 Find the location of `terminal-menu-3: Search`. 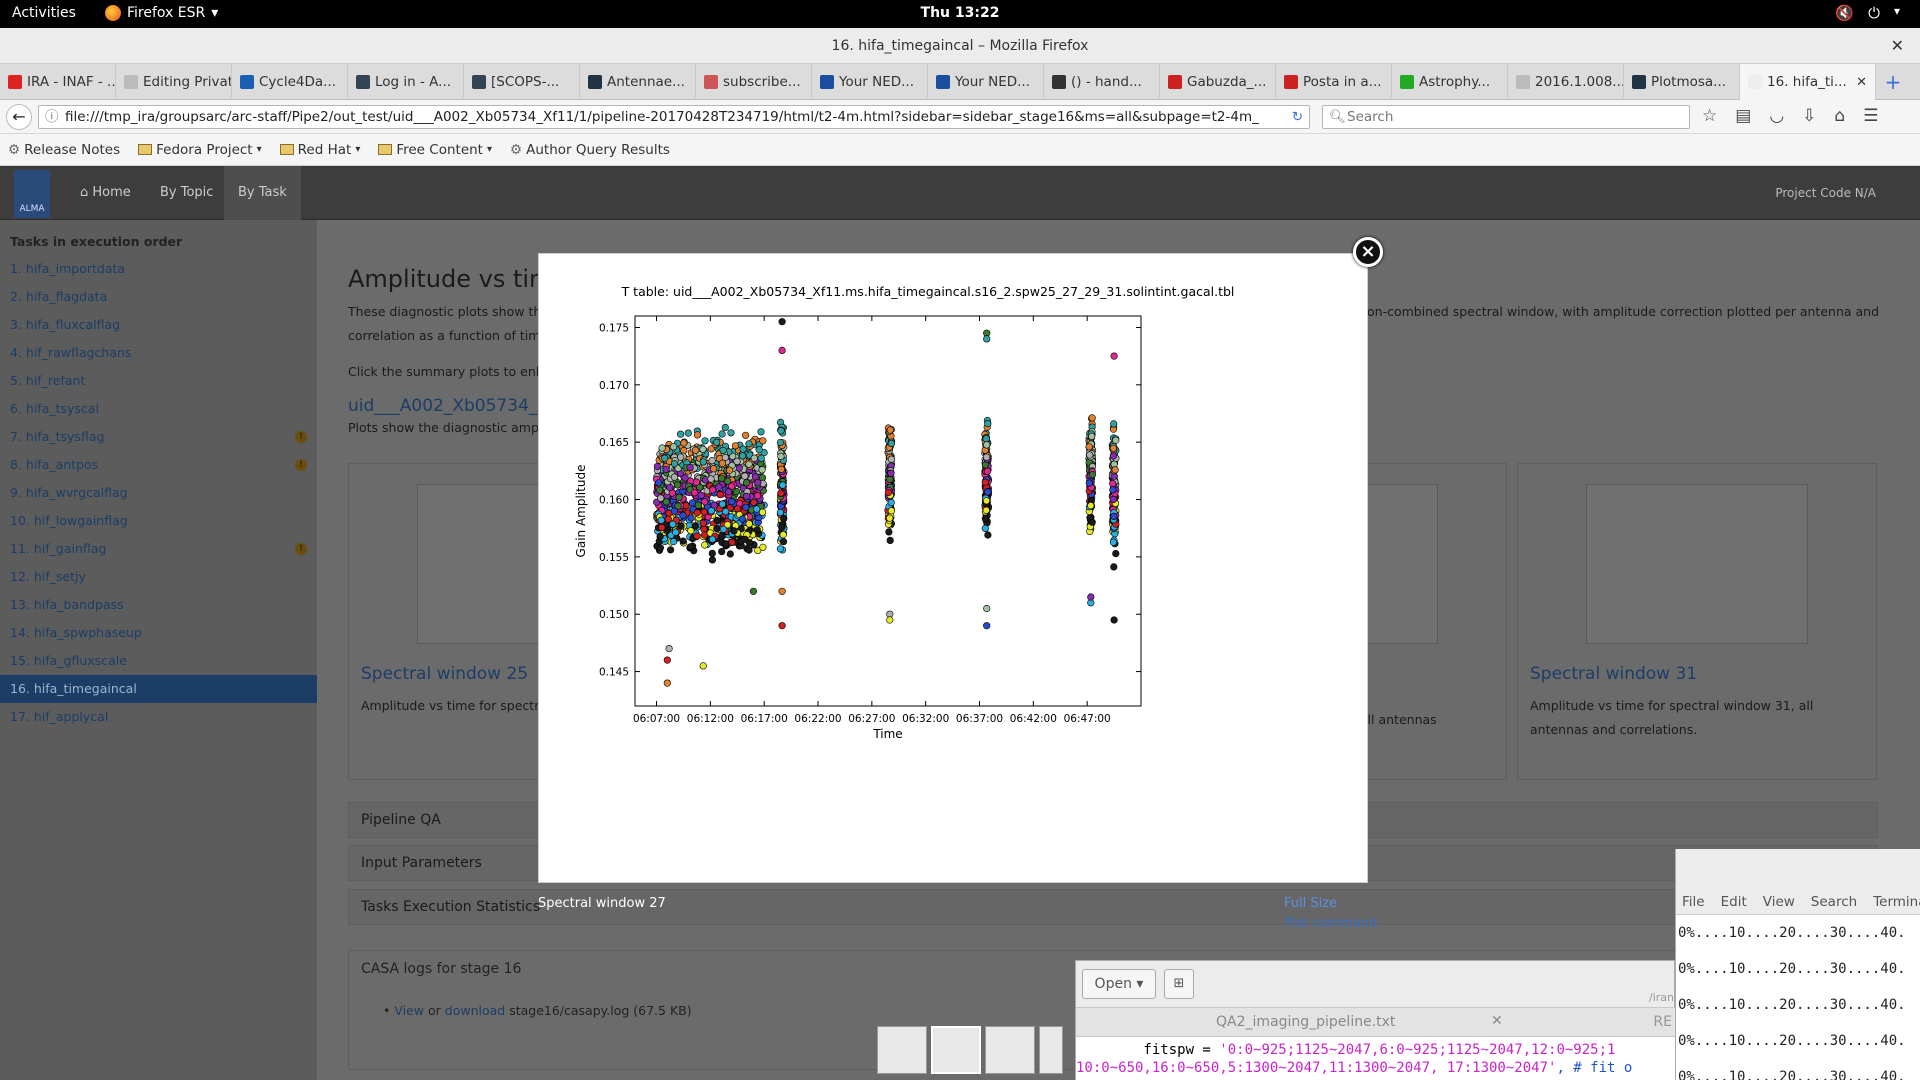

terminal-menu-3: Search is located at coordinates (1834, 901).